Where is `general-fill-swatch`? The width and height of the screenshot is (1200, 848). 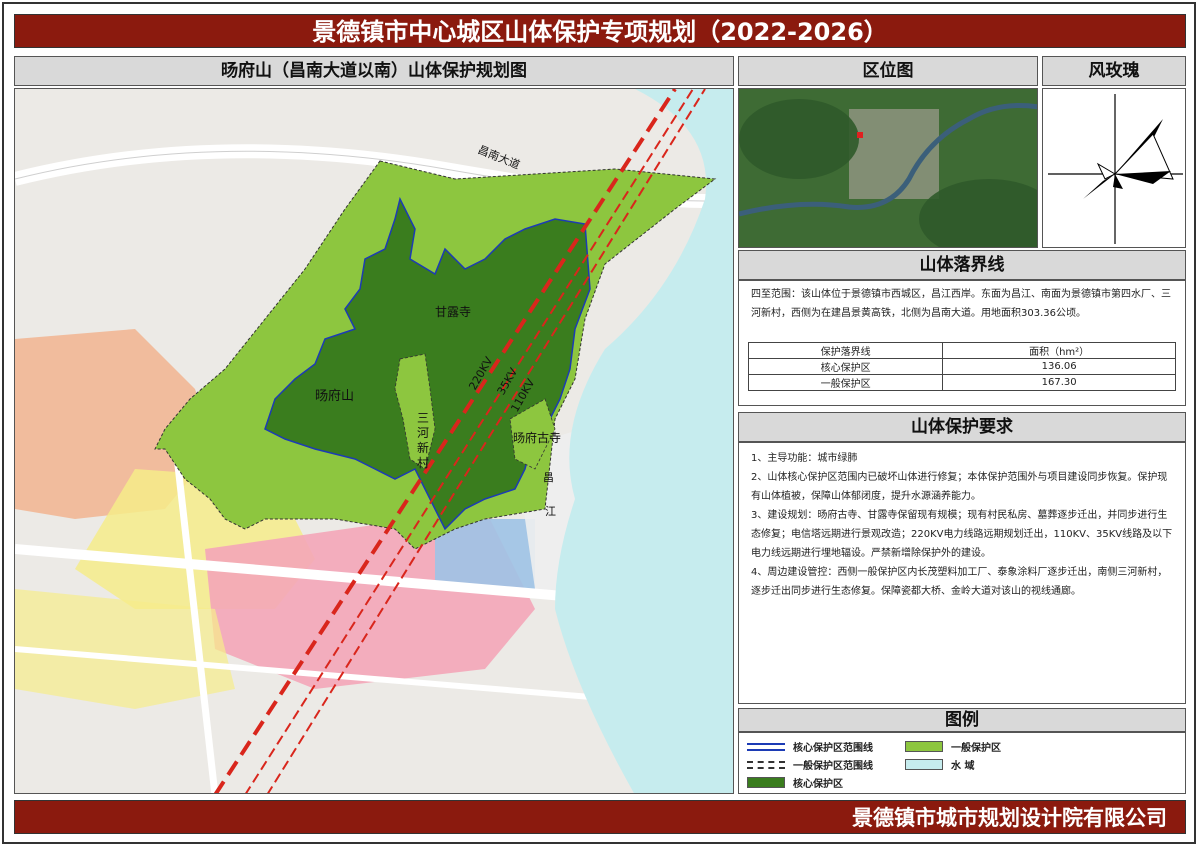 general-fill-swatch is located at coordinates (924, 746).